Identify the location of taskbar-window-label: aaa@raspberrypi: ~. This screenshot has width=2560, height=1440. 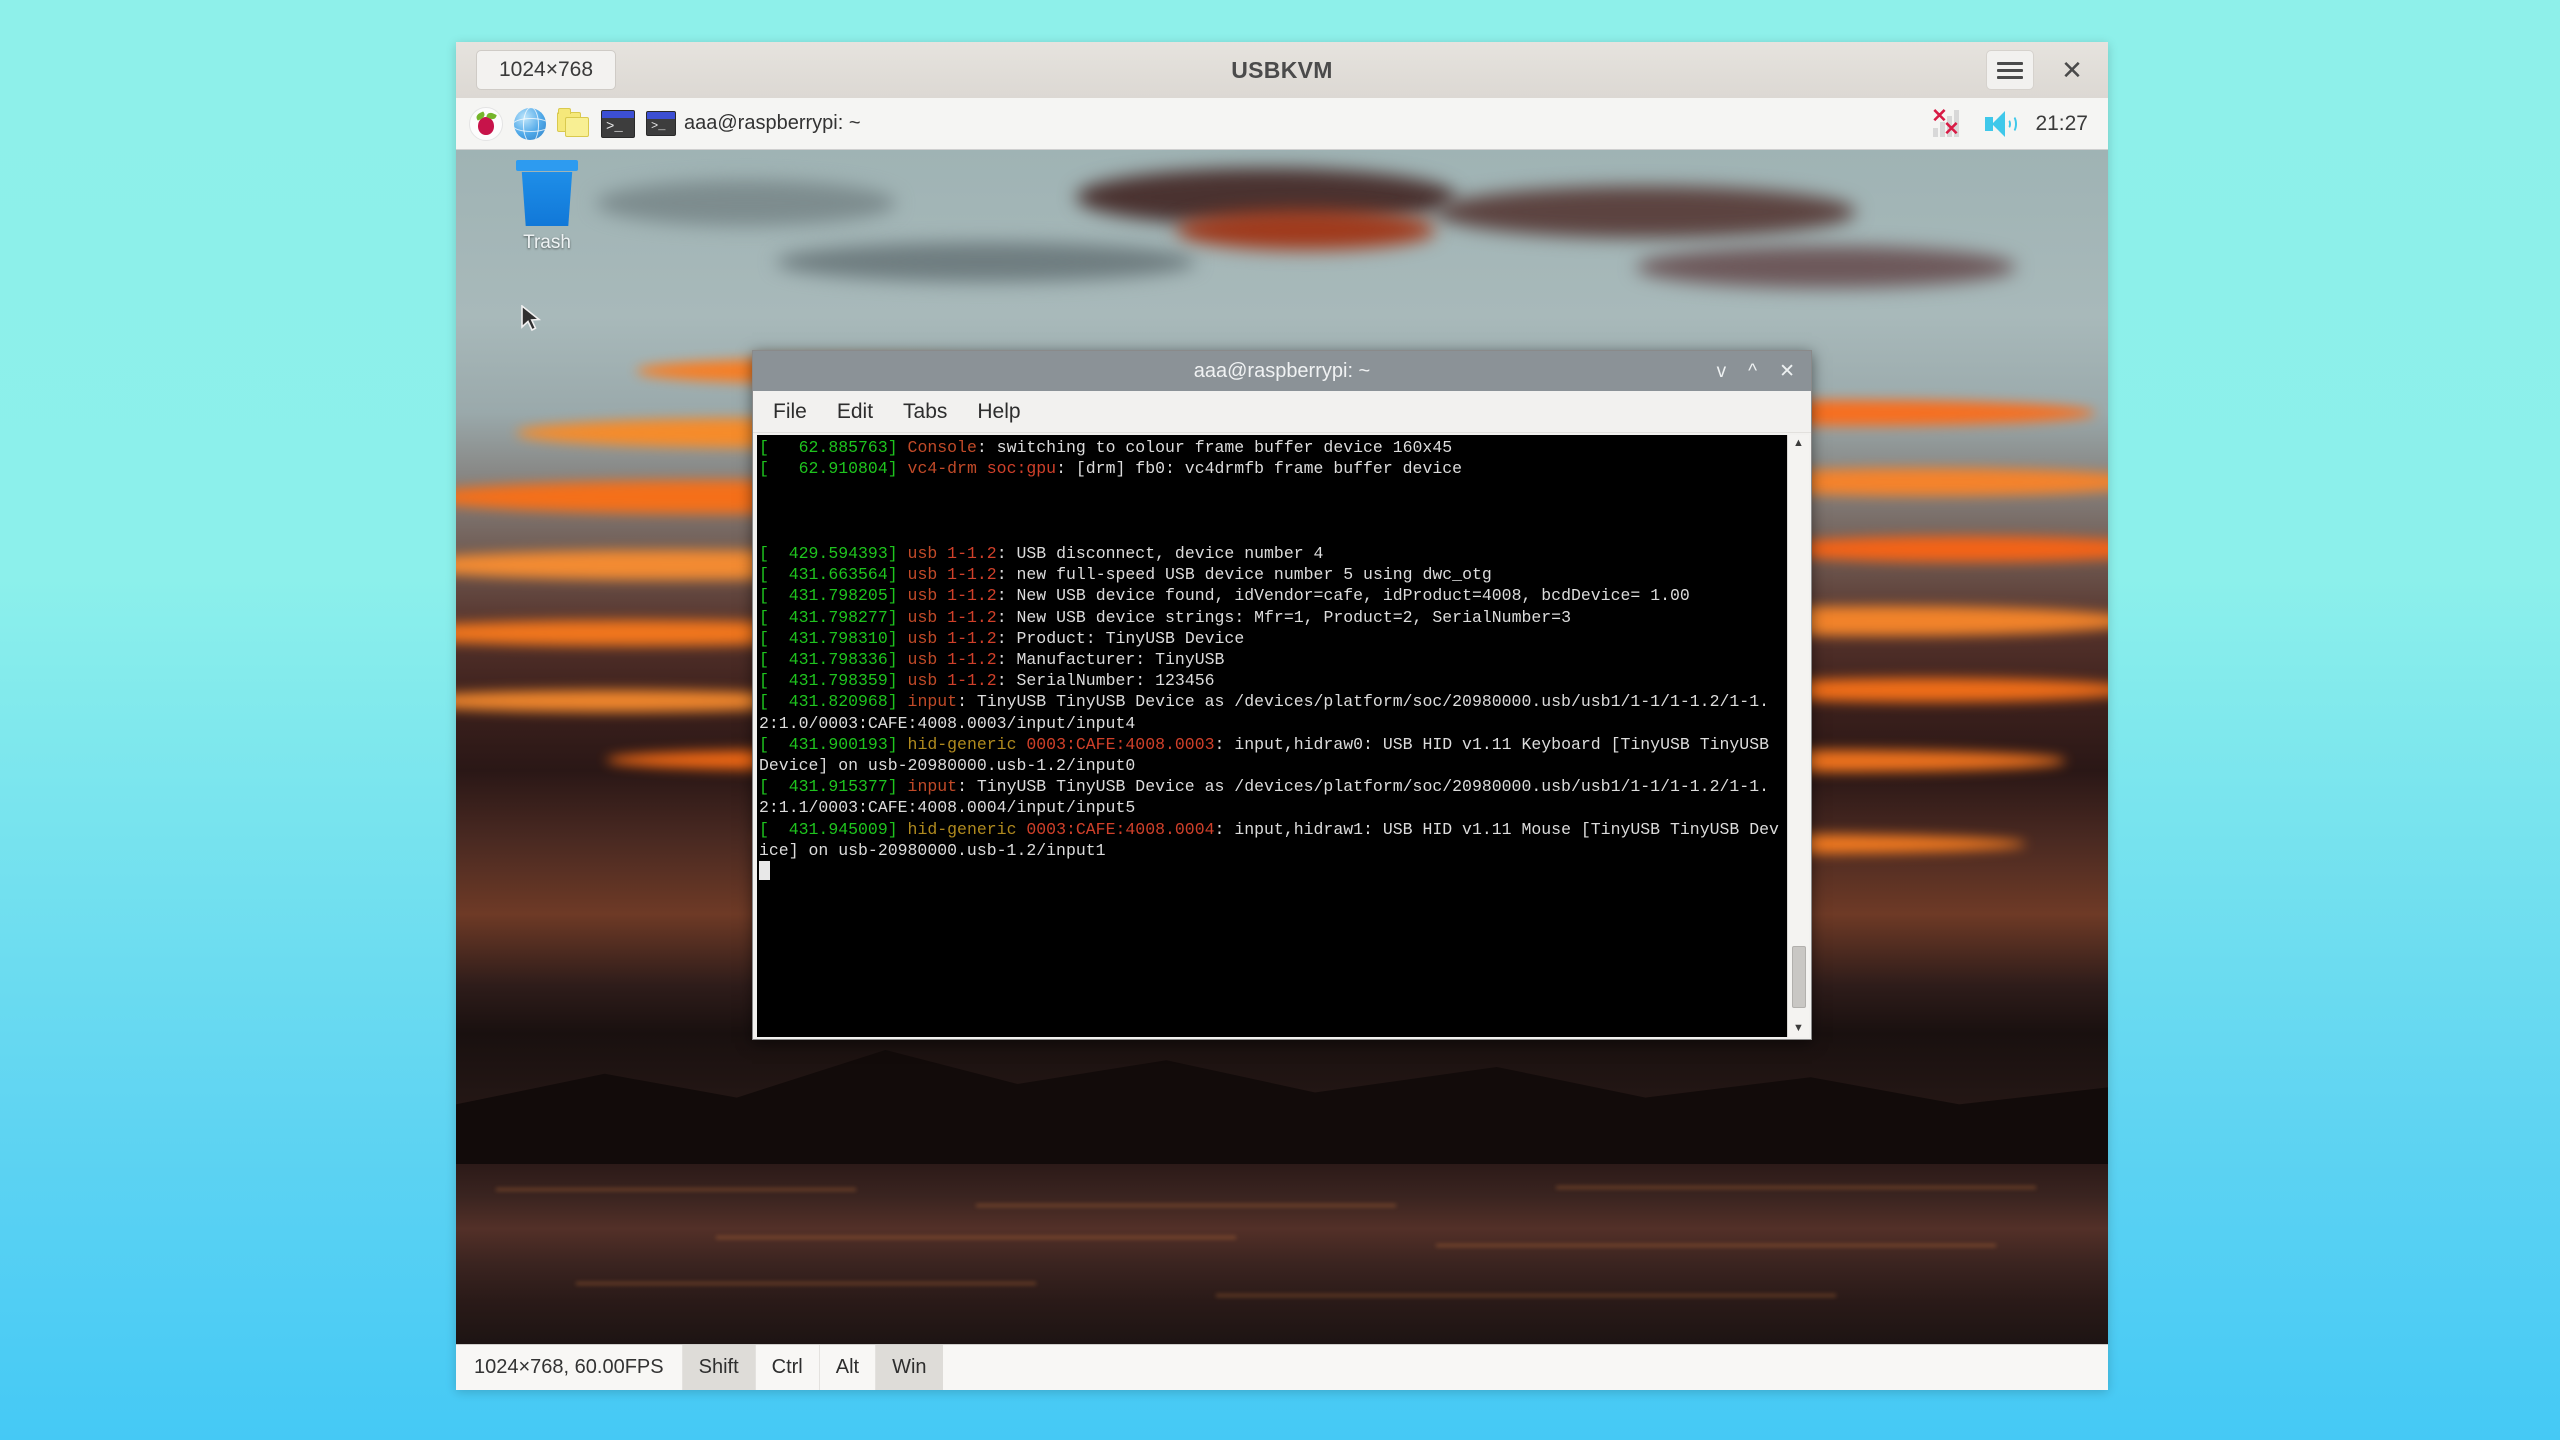
(772, 123).